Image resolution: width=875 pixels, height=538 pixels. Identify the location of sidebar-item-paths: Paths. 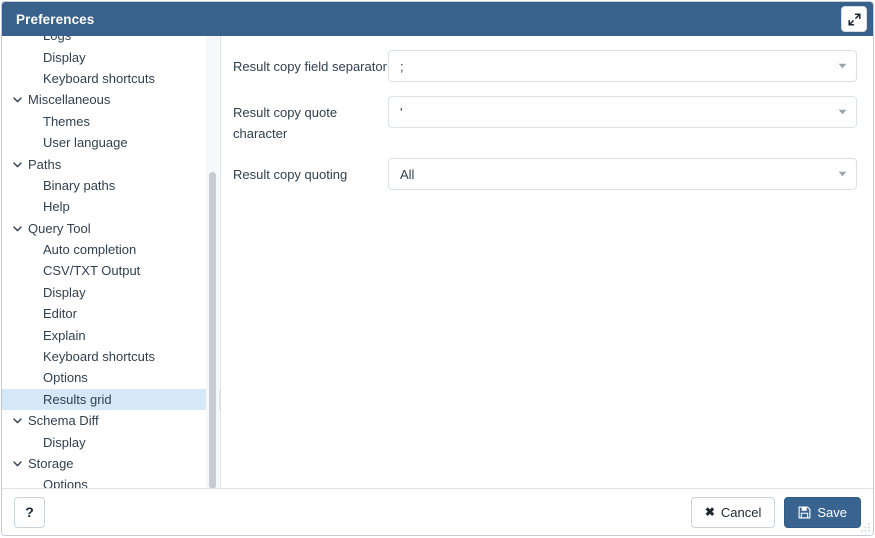
(111, 163).